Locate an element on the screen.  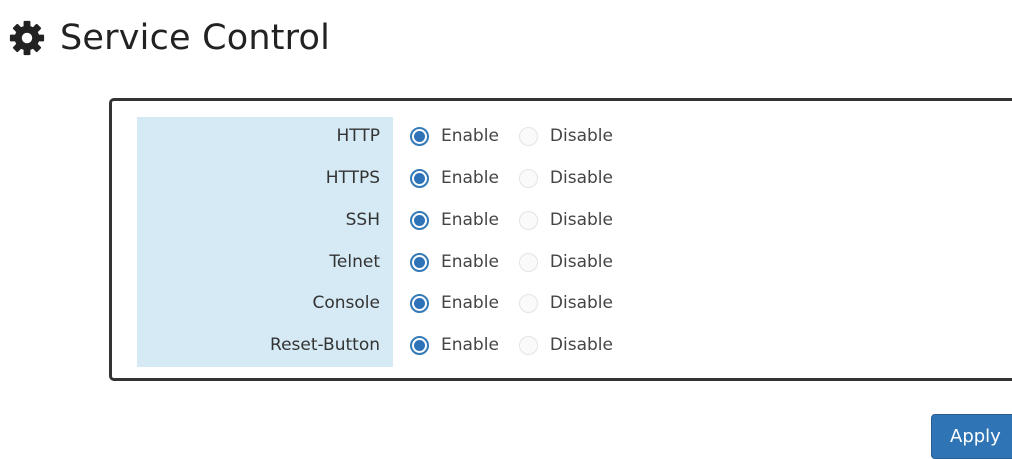
page-header: Service Control is located at coordinates (169, 38).